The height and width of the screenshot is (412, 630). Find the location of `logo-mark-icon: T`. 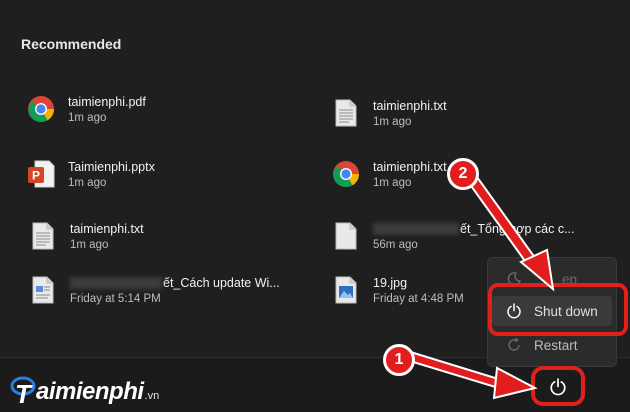

logo-mark-icon: T is located at coordinates (23, 391).